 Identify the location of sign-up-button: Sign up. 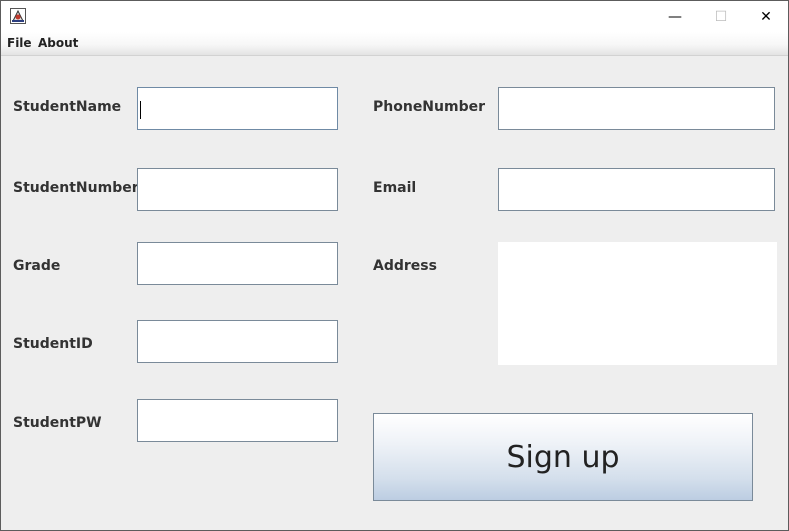
(563, 457).